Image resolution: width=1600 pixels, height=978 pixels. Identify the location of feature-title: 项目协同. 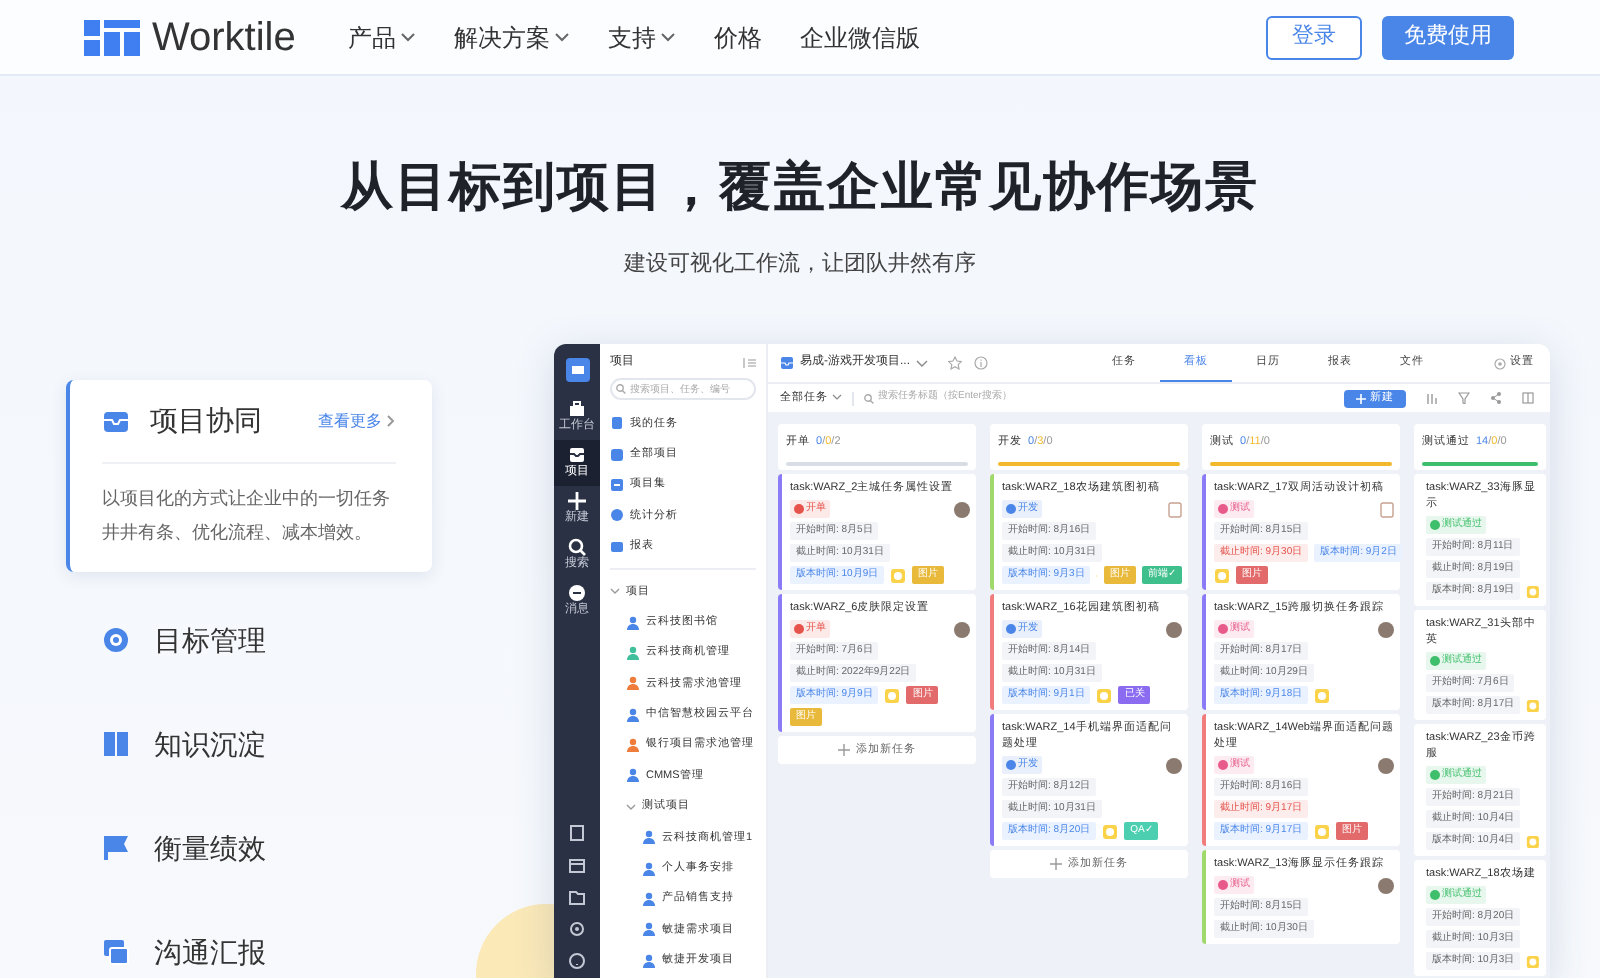
(206, 421).